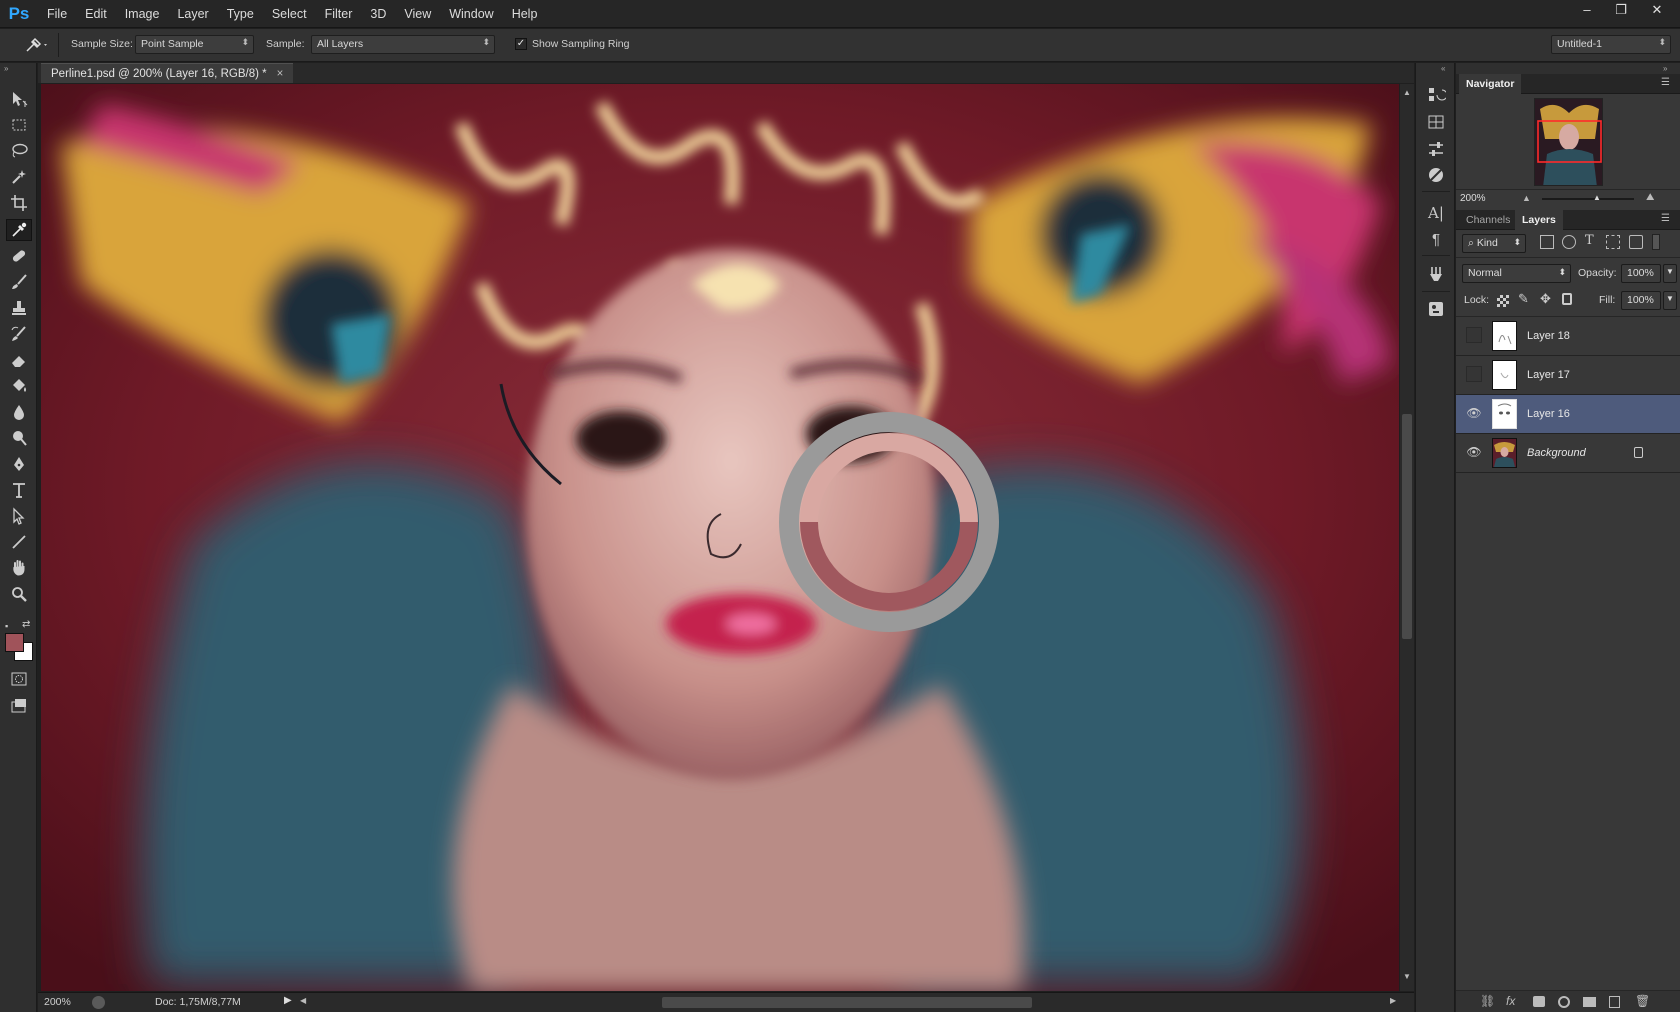 Image resolution: width=1680 pixels, height=1012 pixels. Describe the element at coordinates (1597, 197) in the screenshot. I see `zoom-slider-handle: ▲` at that location.